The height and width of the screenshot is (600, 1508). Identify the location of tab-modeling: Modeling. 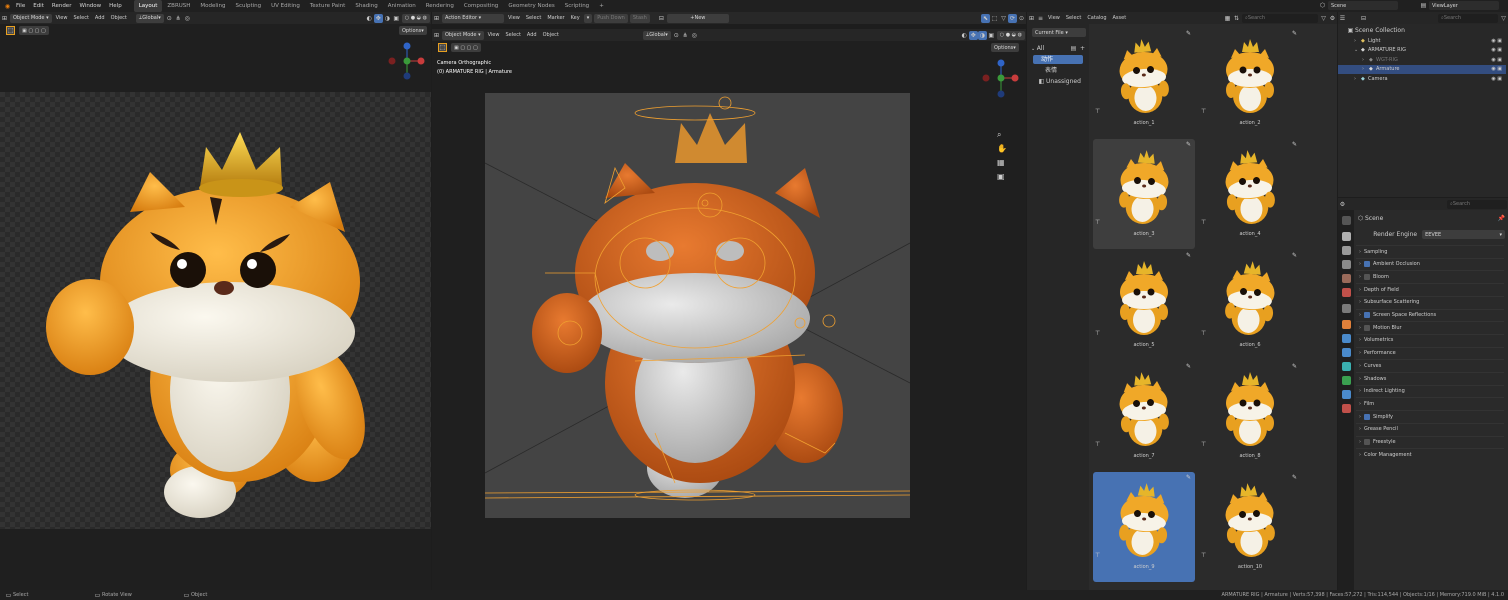
(212, 6).